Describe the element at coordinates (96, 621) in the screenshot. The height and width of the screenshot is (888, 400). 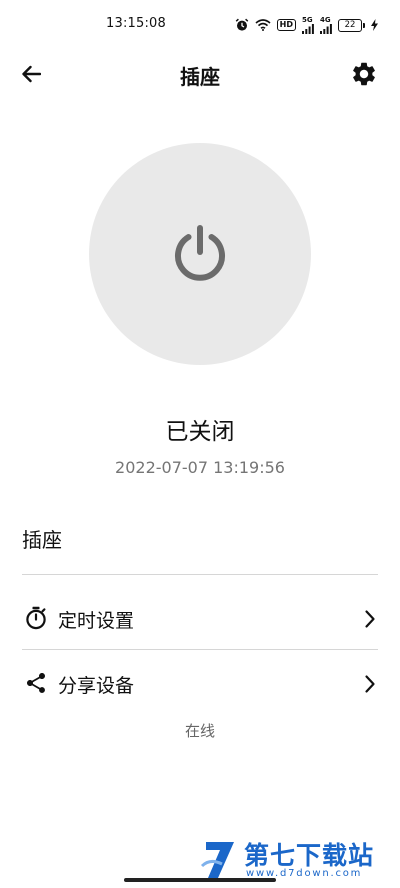
I see `timer-settings-label: 定时设置` at that location.